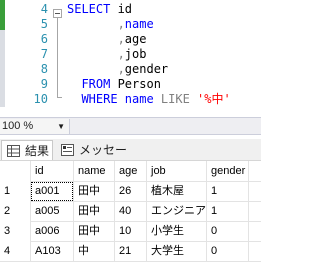  Describe the element at coordinates (52, 231) in the screenshot. I see `table-cell: a006` at that location.